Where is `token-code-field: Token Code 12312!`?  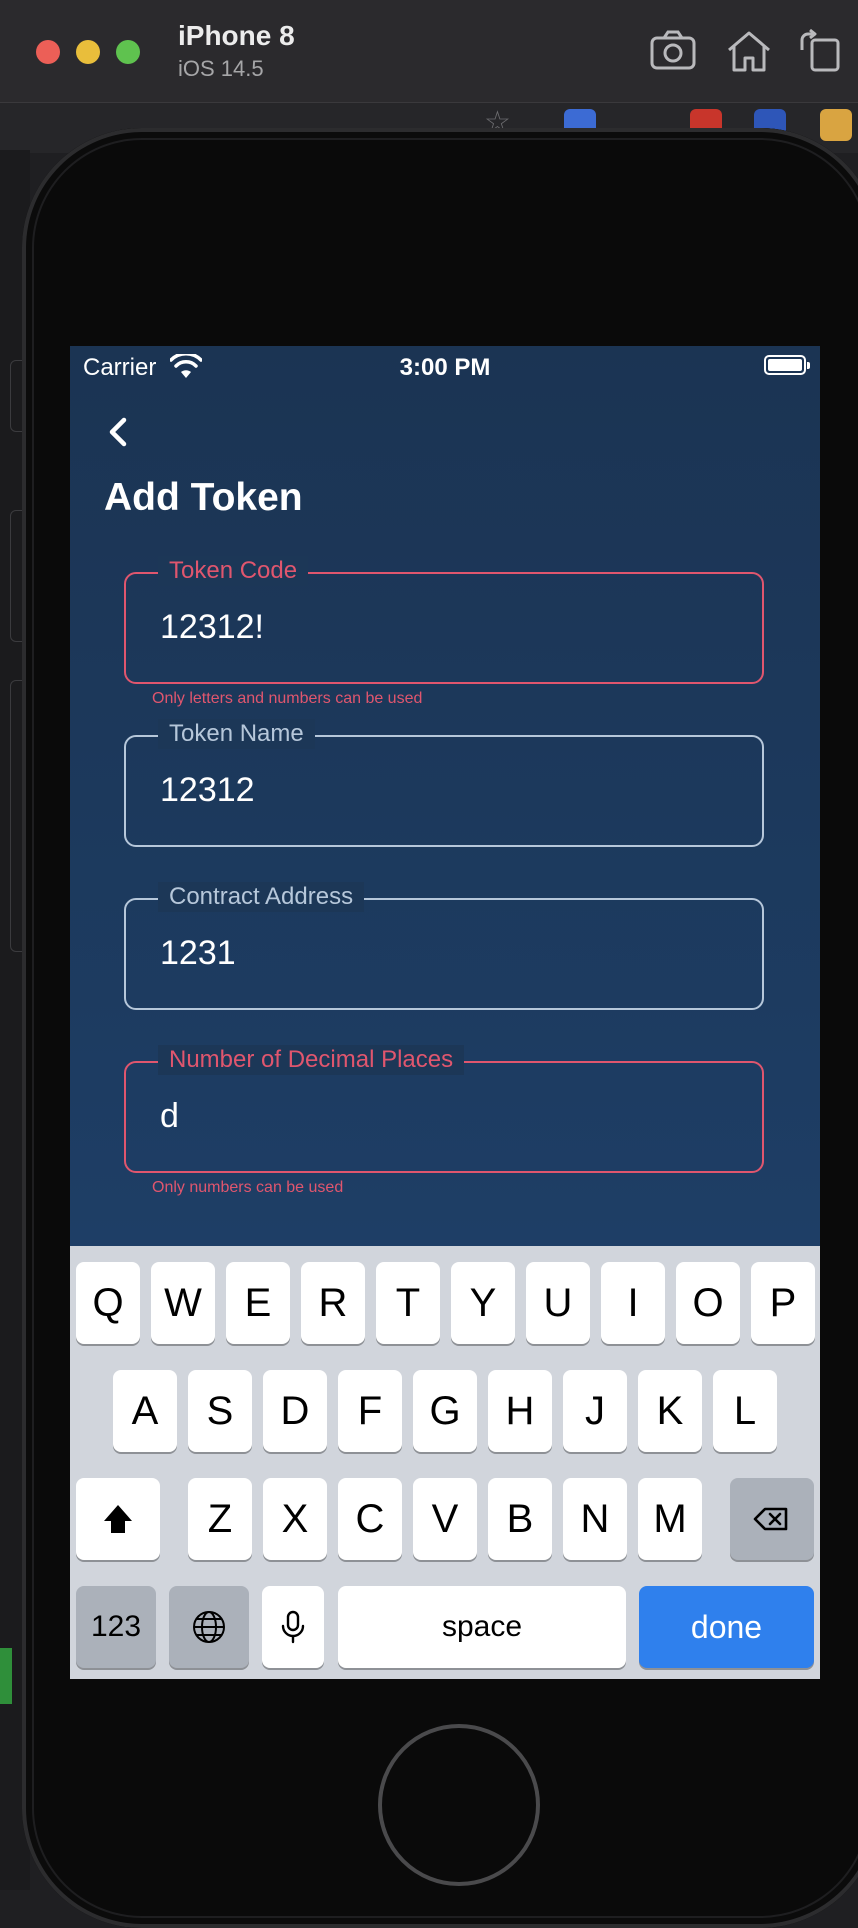
token-code-field: Token Code 12312! is located at coordinates (444, 620).